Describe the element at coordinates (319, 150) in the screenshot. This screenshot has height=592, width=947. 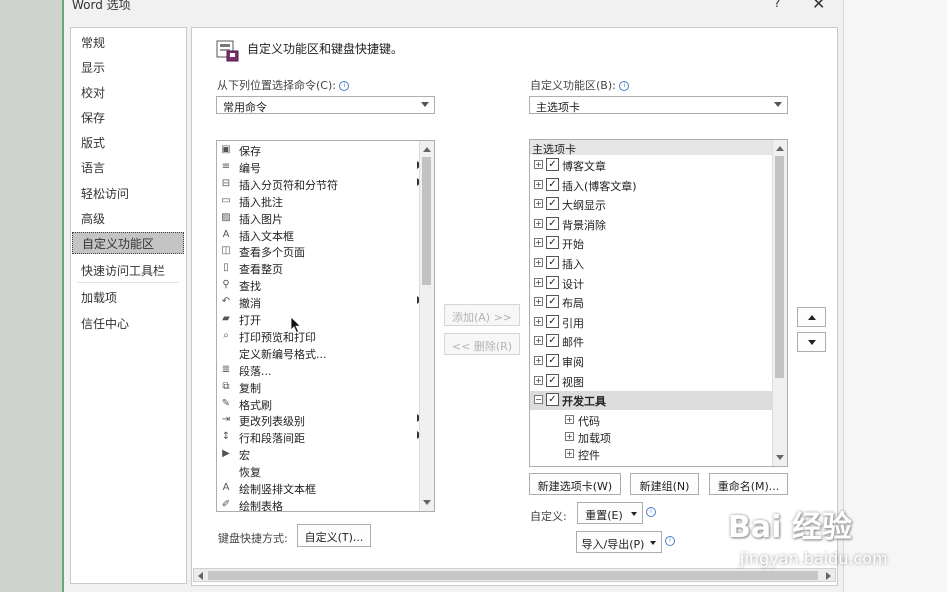
I see `command-item: ▣ 保存` at that location.